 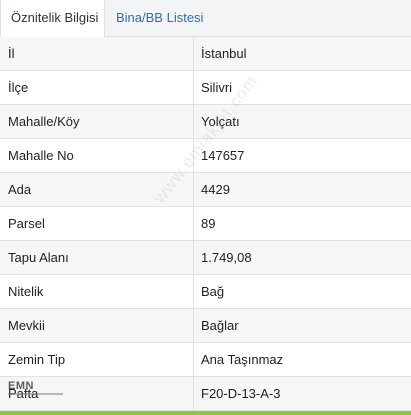 What do you see at coordinates (224, 53) in the screenshot?
I see `row-value: İstanbul` at bounding box center [224, 53].